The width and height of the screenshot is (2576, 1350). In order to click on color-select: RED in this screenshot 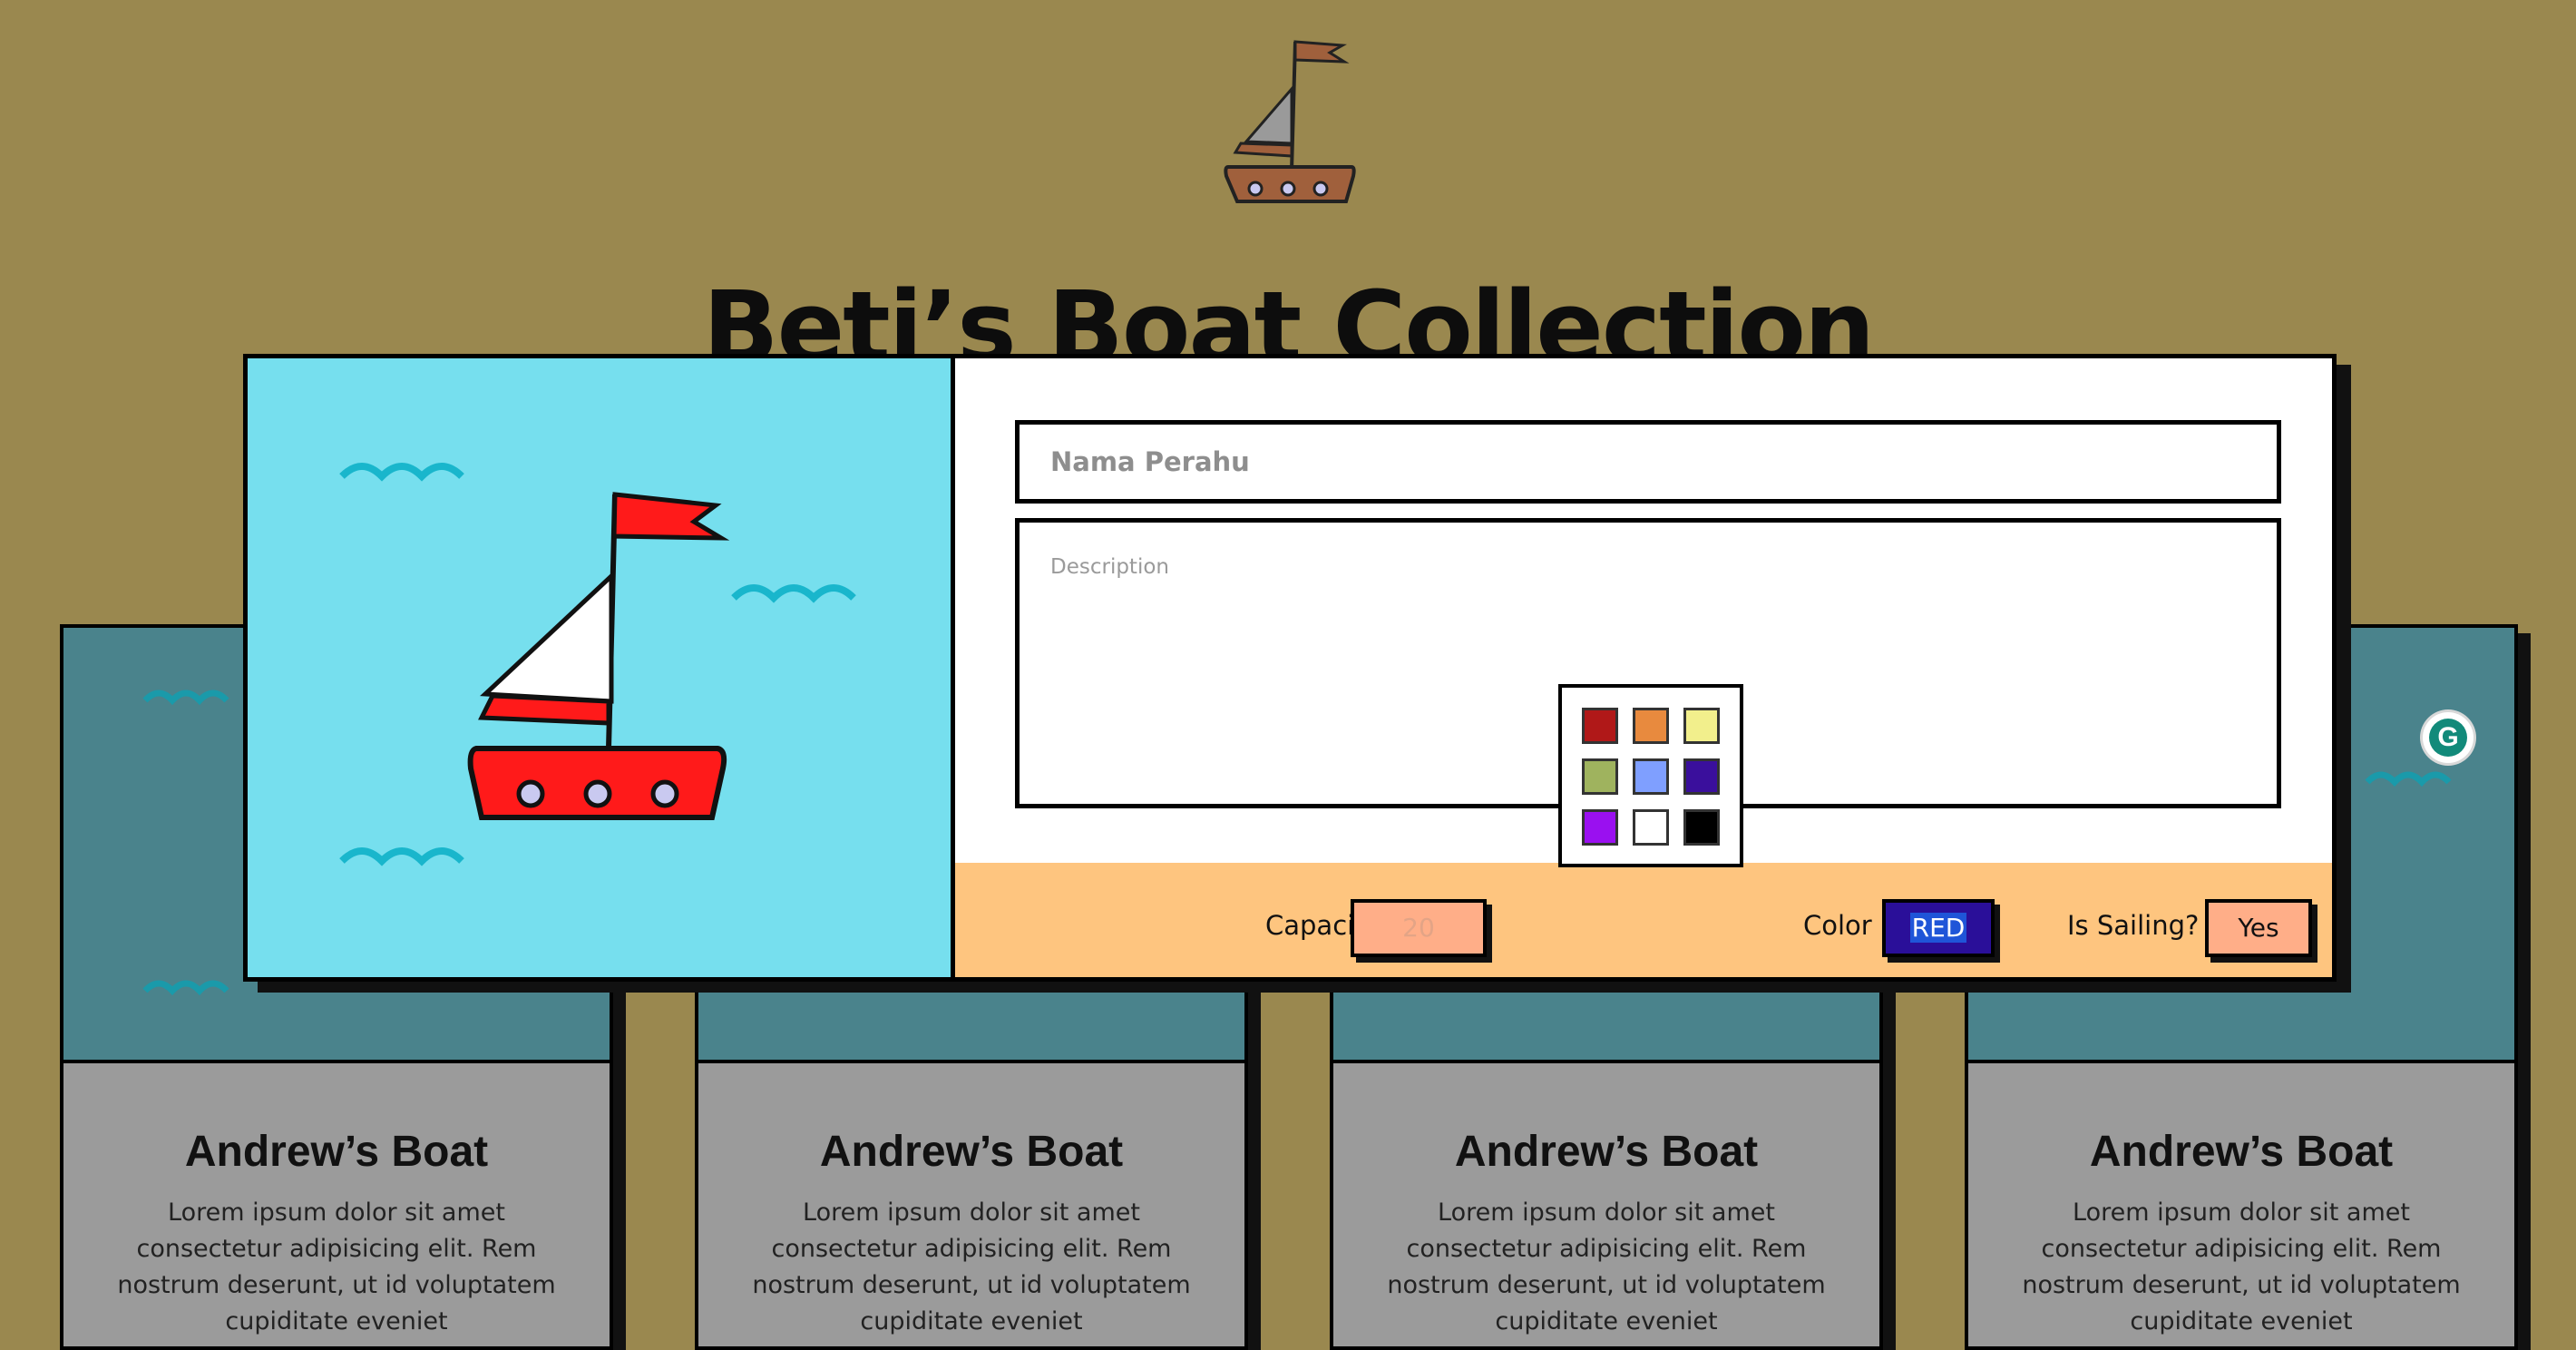, I will do `click(1938, 928)`.